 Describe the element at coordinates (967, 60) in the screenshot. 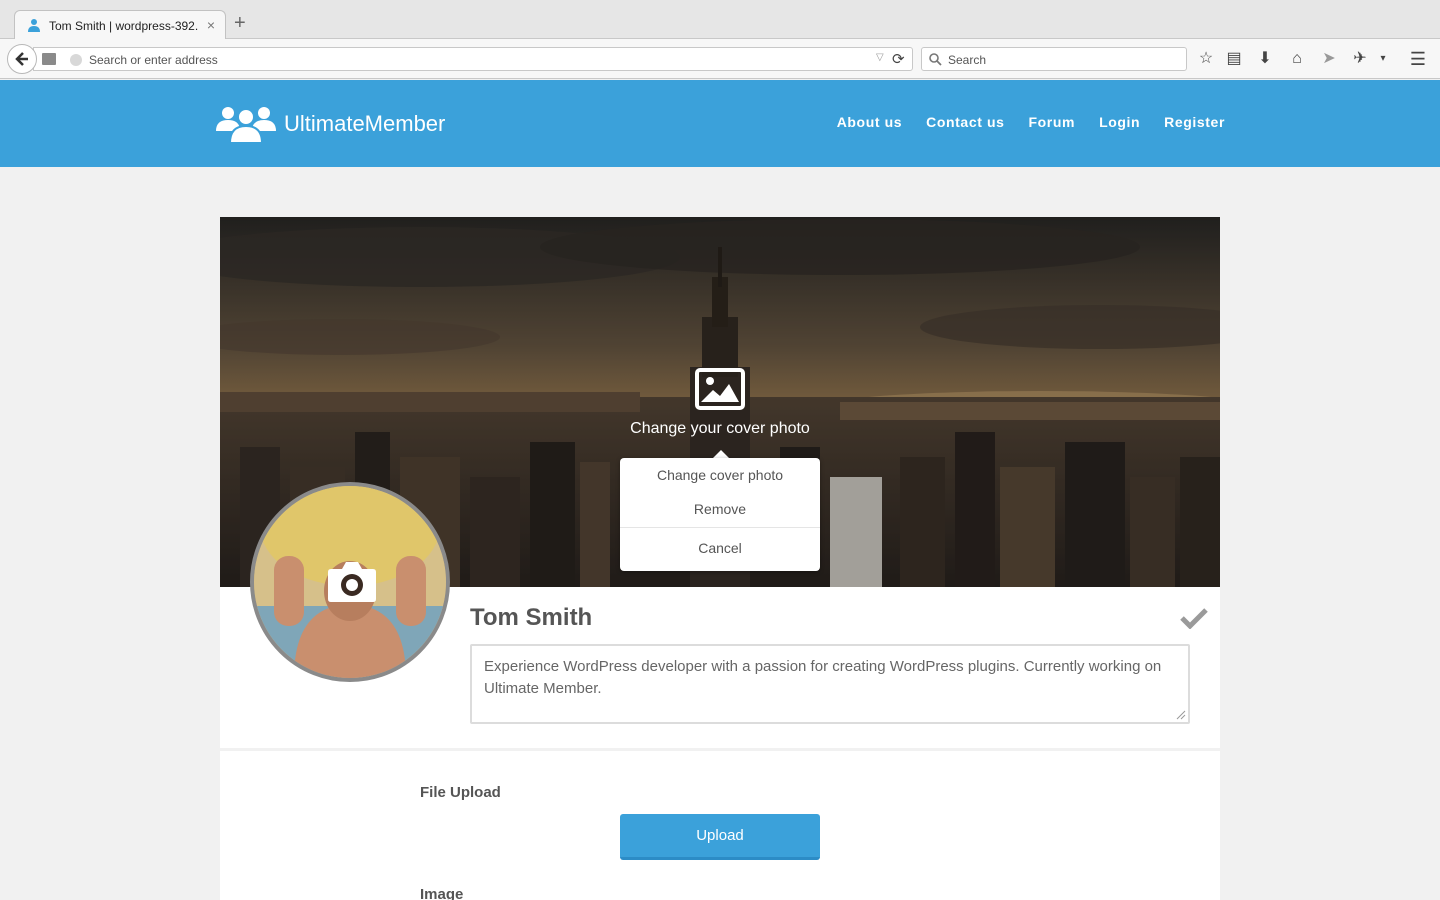

I see `search-input: Search` at that location.